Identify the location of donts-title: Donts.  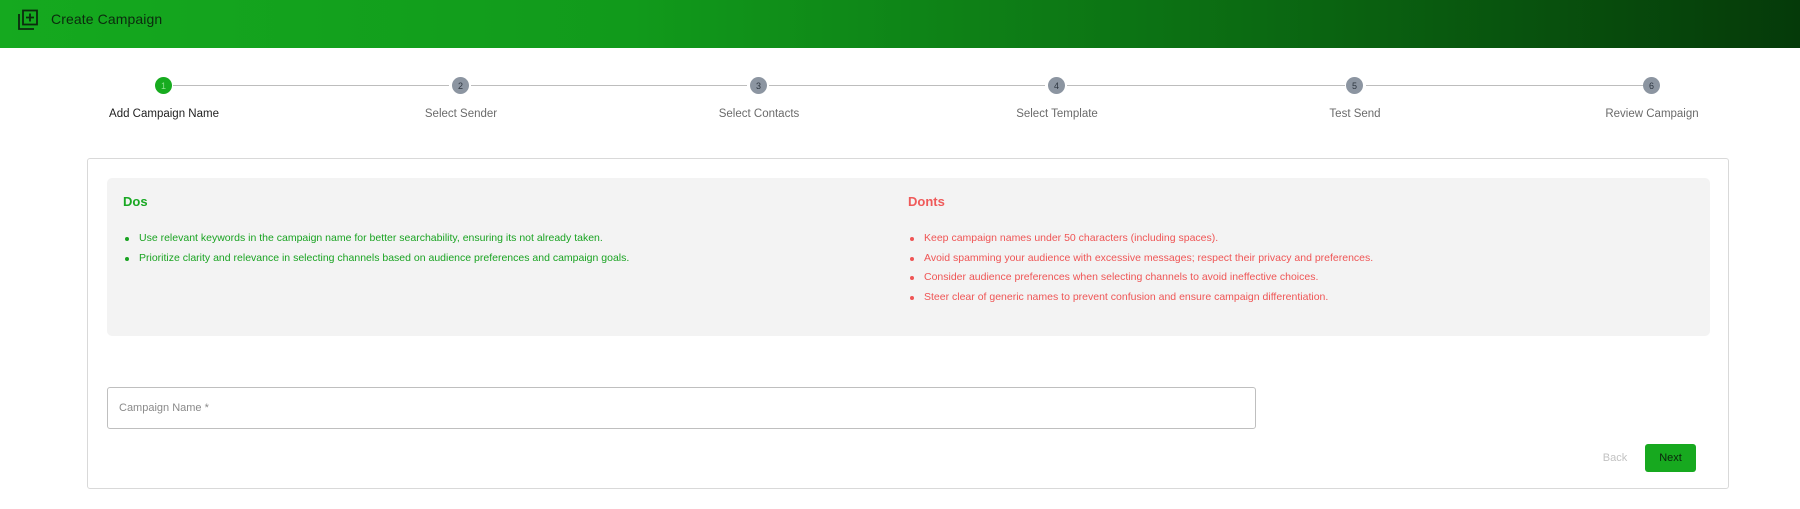
(926, 201).